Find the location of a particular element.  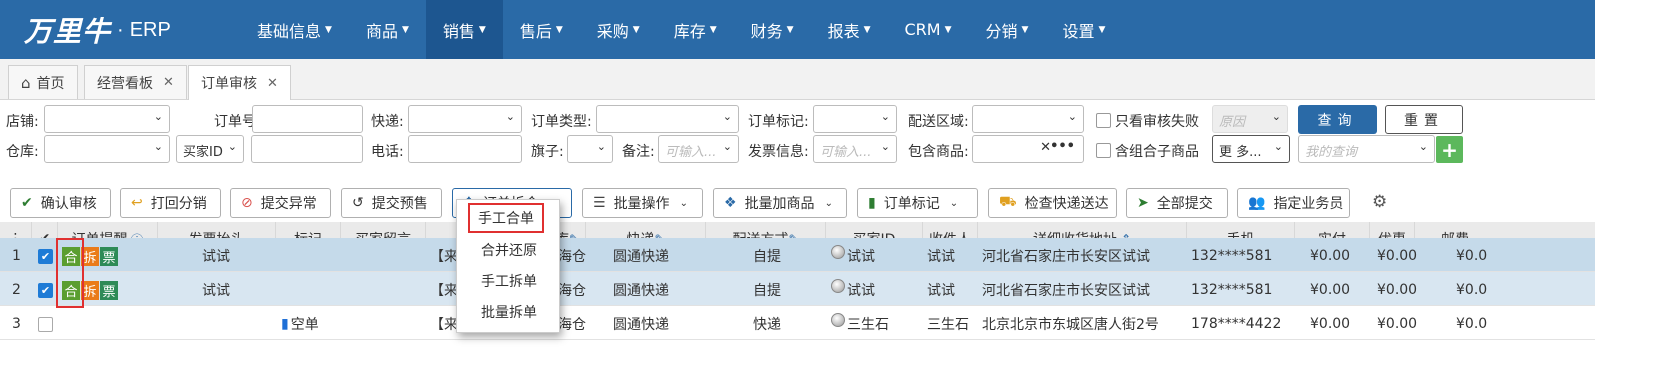

button-label: 批量加商品 is located at coordinates (779, 204).